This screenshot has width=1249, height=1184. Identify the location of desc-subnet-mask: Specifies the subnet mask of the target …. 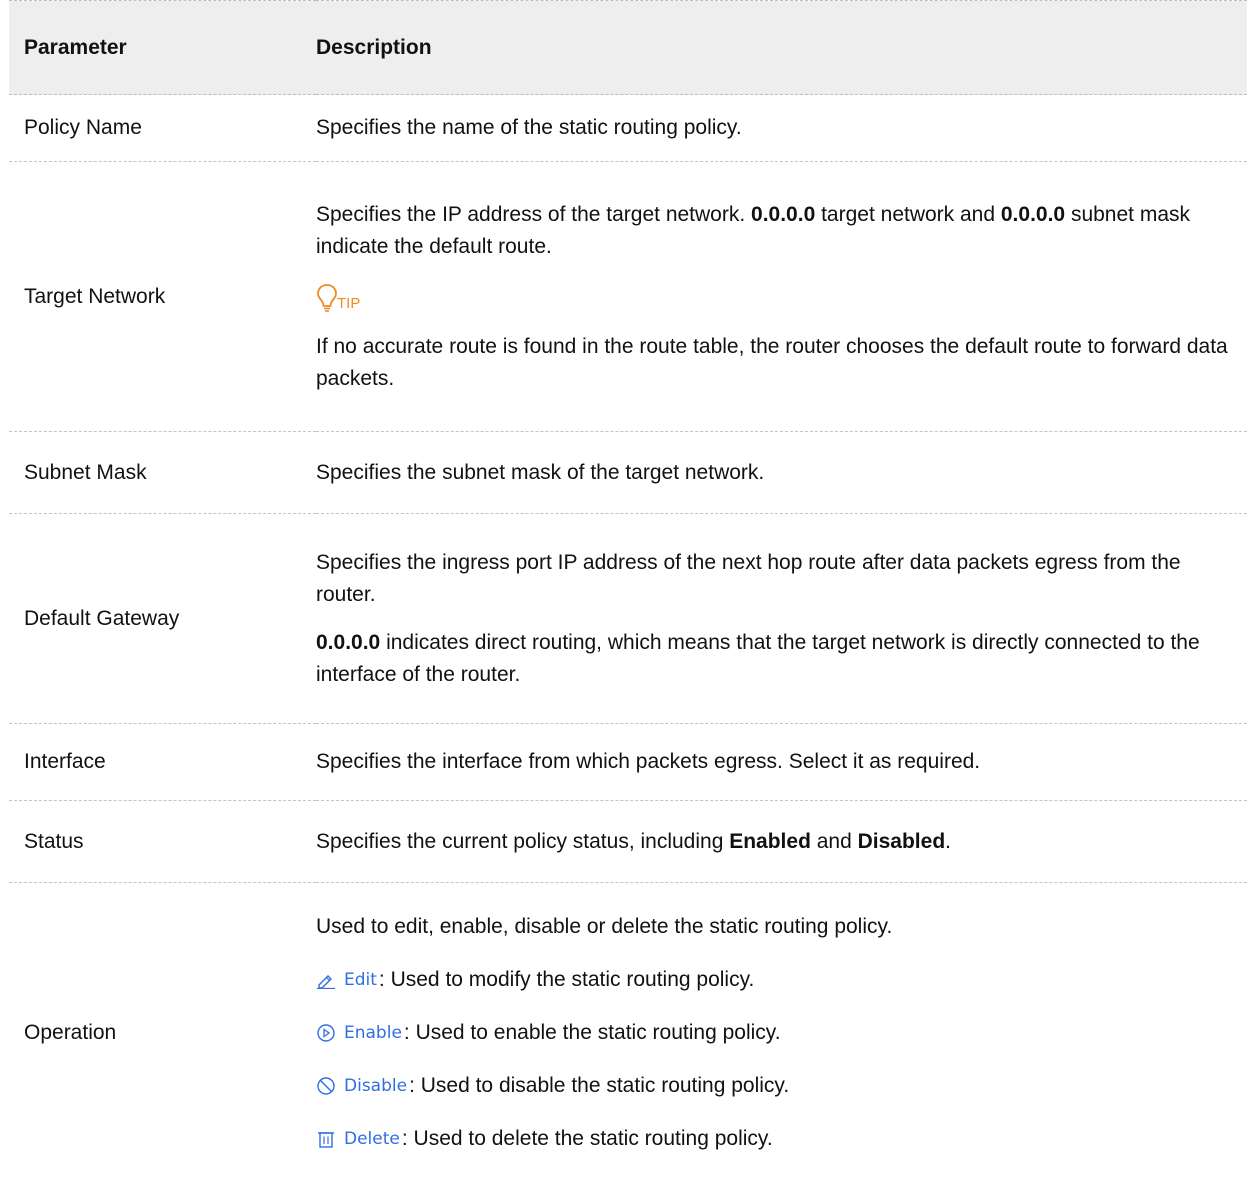
(540, 472).